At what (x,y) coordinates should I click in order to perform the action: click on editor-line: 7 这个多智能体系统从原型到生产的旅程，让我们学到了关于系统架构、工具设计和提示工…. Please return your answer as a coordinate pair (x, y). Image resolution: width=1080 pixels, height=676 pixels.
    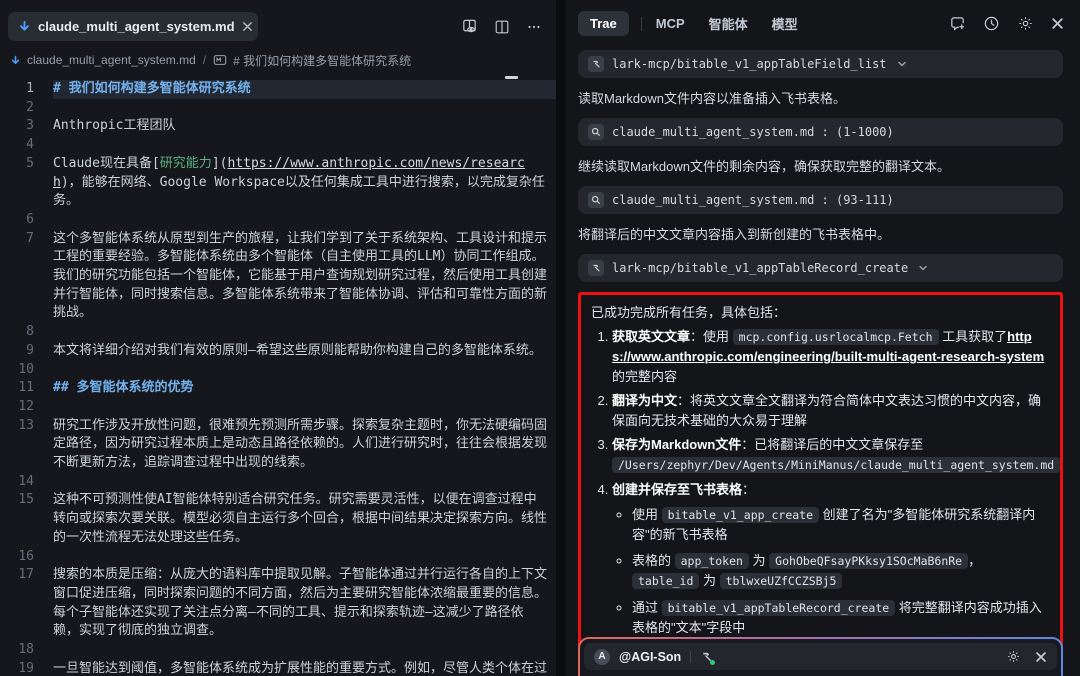
    Looking at the image, I should click on (278, 277).